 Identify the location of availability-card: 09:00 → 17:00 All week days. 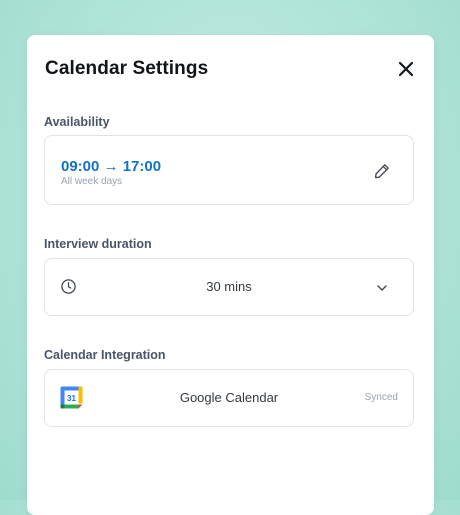
(229, 170).